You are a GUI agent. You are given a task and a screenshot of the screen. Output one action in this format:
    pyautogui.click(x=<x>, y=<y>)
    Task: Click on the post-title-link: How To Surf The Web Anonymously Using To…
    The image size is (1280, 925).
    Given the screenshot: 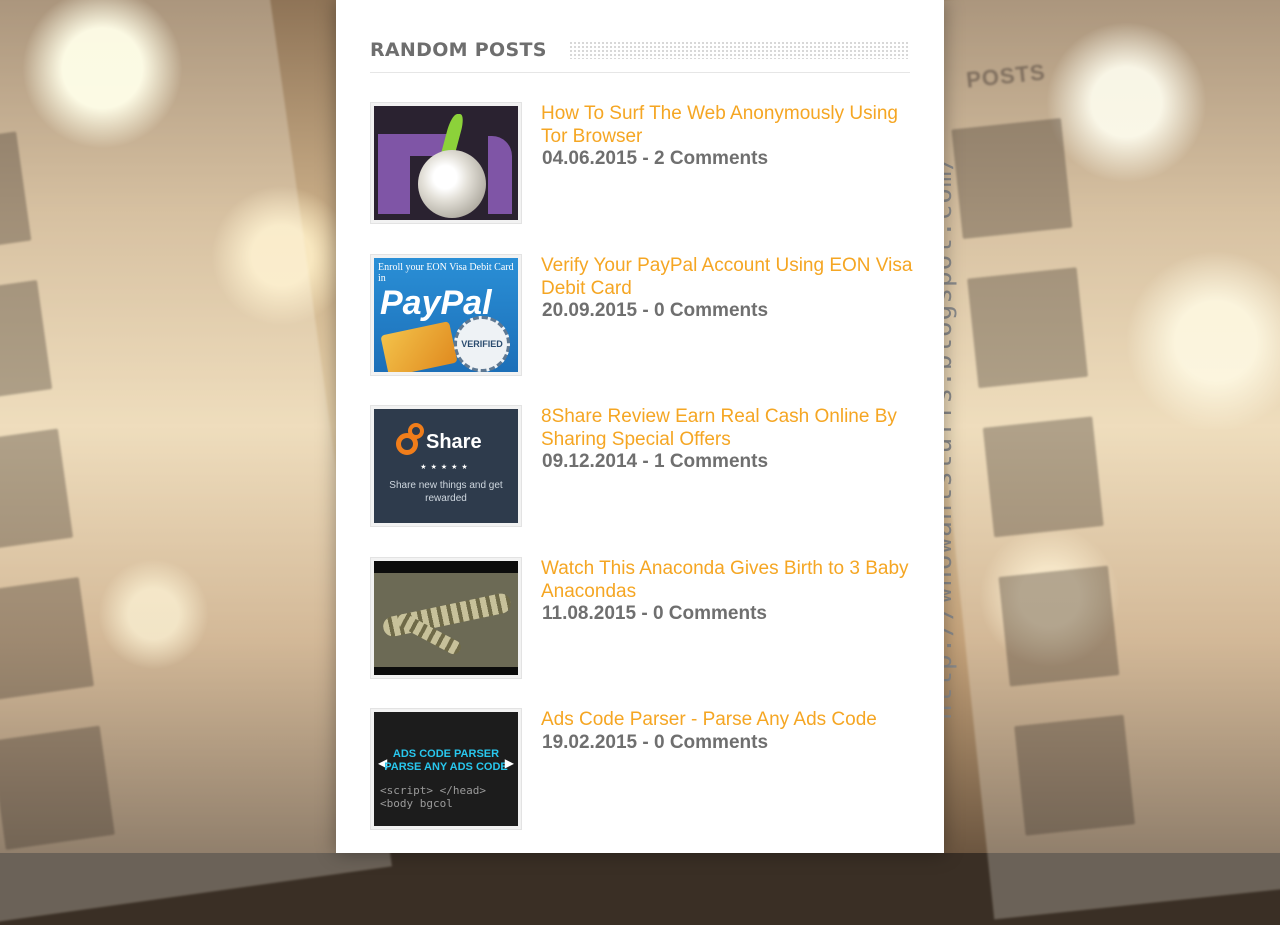 What is the action you would take?
    pyautogui.click(x=727, y=125)
    